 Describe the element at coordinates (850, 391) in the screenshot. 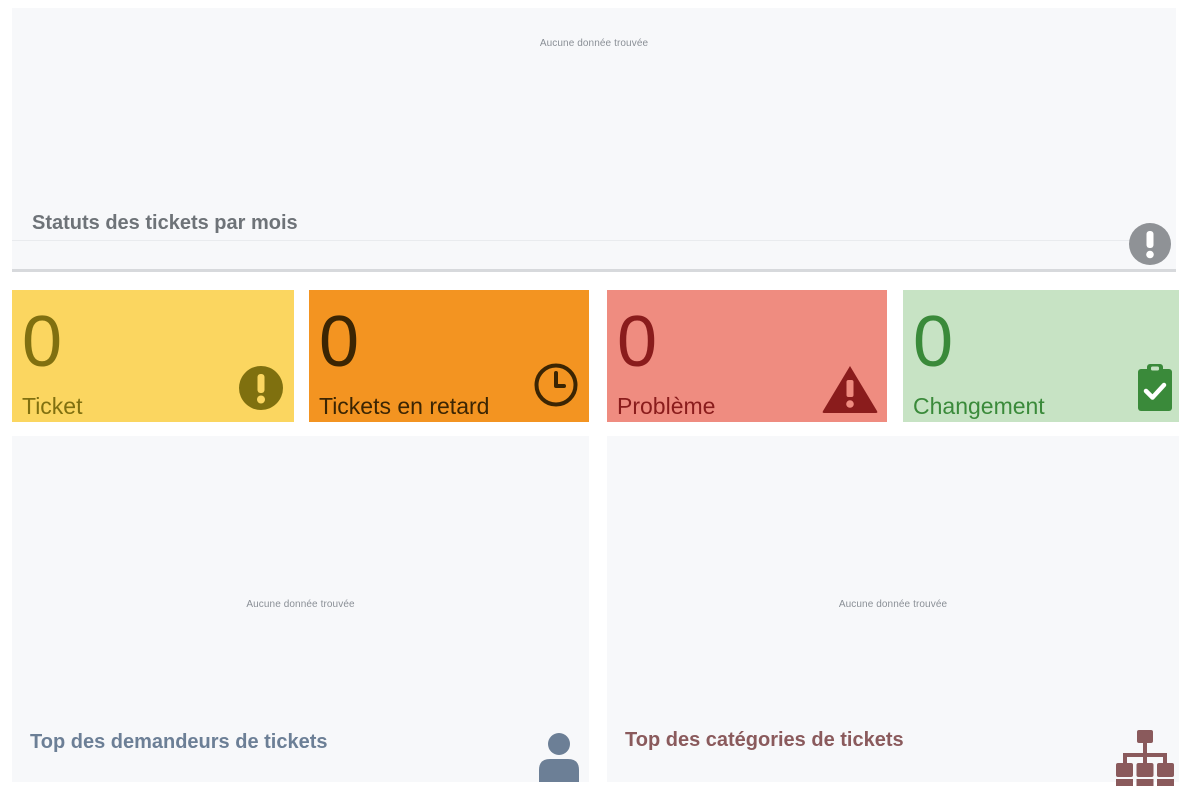

I see `warning-triangle-icon` at that location.